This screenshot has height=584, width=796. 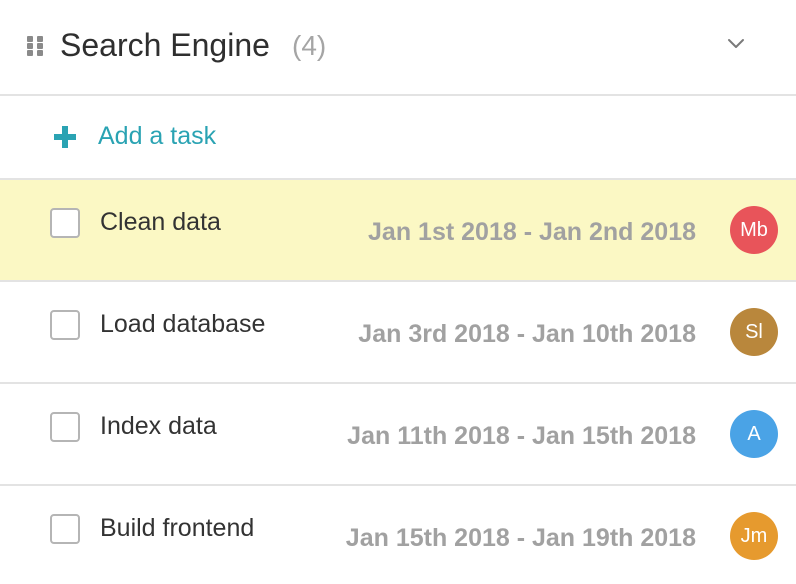 What do you see at coordinates (165, 45) in the screenshot?
I see `list-title: Search Engine` at bounding box center [165, 45].